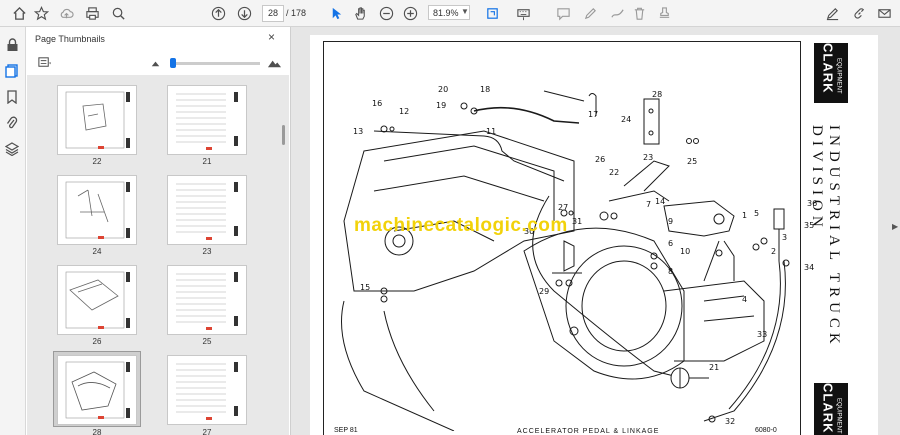 This screenshot has height=435, width=900. I want to click on home-icon, so click(19, 13).